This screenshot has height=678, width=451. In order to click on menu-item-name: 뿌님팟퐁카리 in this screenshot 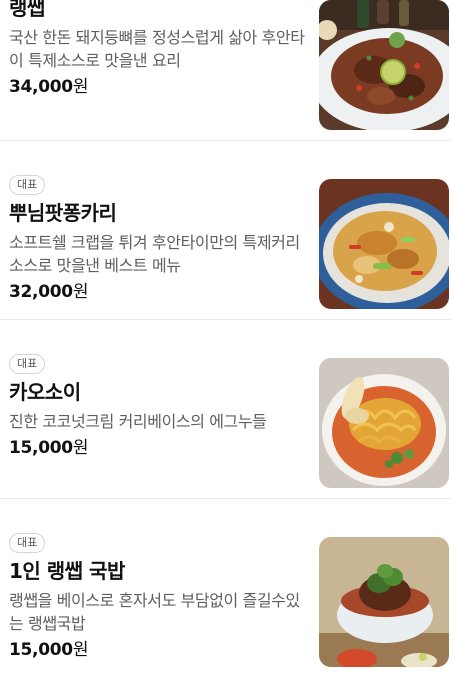, I will do `click(63, 213)`.